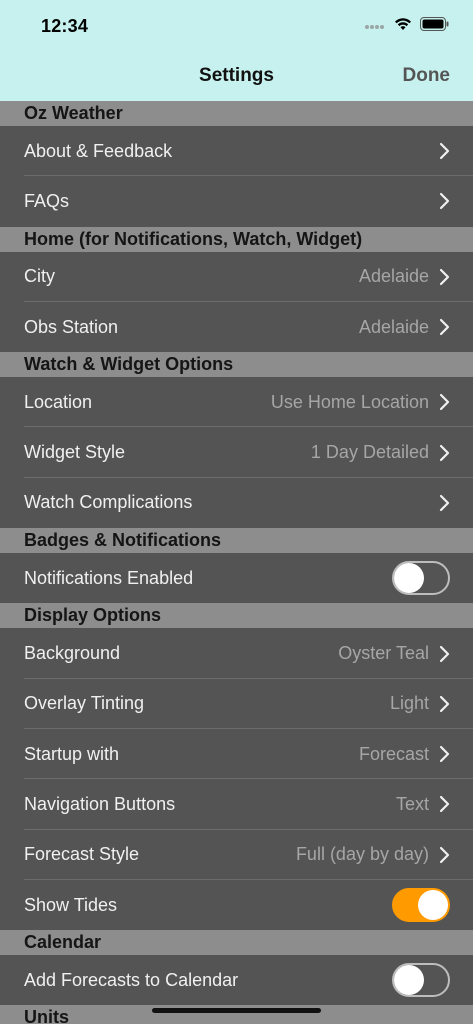  I want to click on section-header-calendar: Calendar, so click(236, 943).